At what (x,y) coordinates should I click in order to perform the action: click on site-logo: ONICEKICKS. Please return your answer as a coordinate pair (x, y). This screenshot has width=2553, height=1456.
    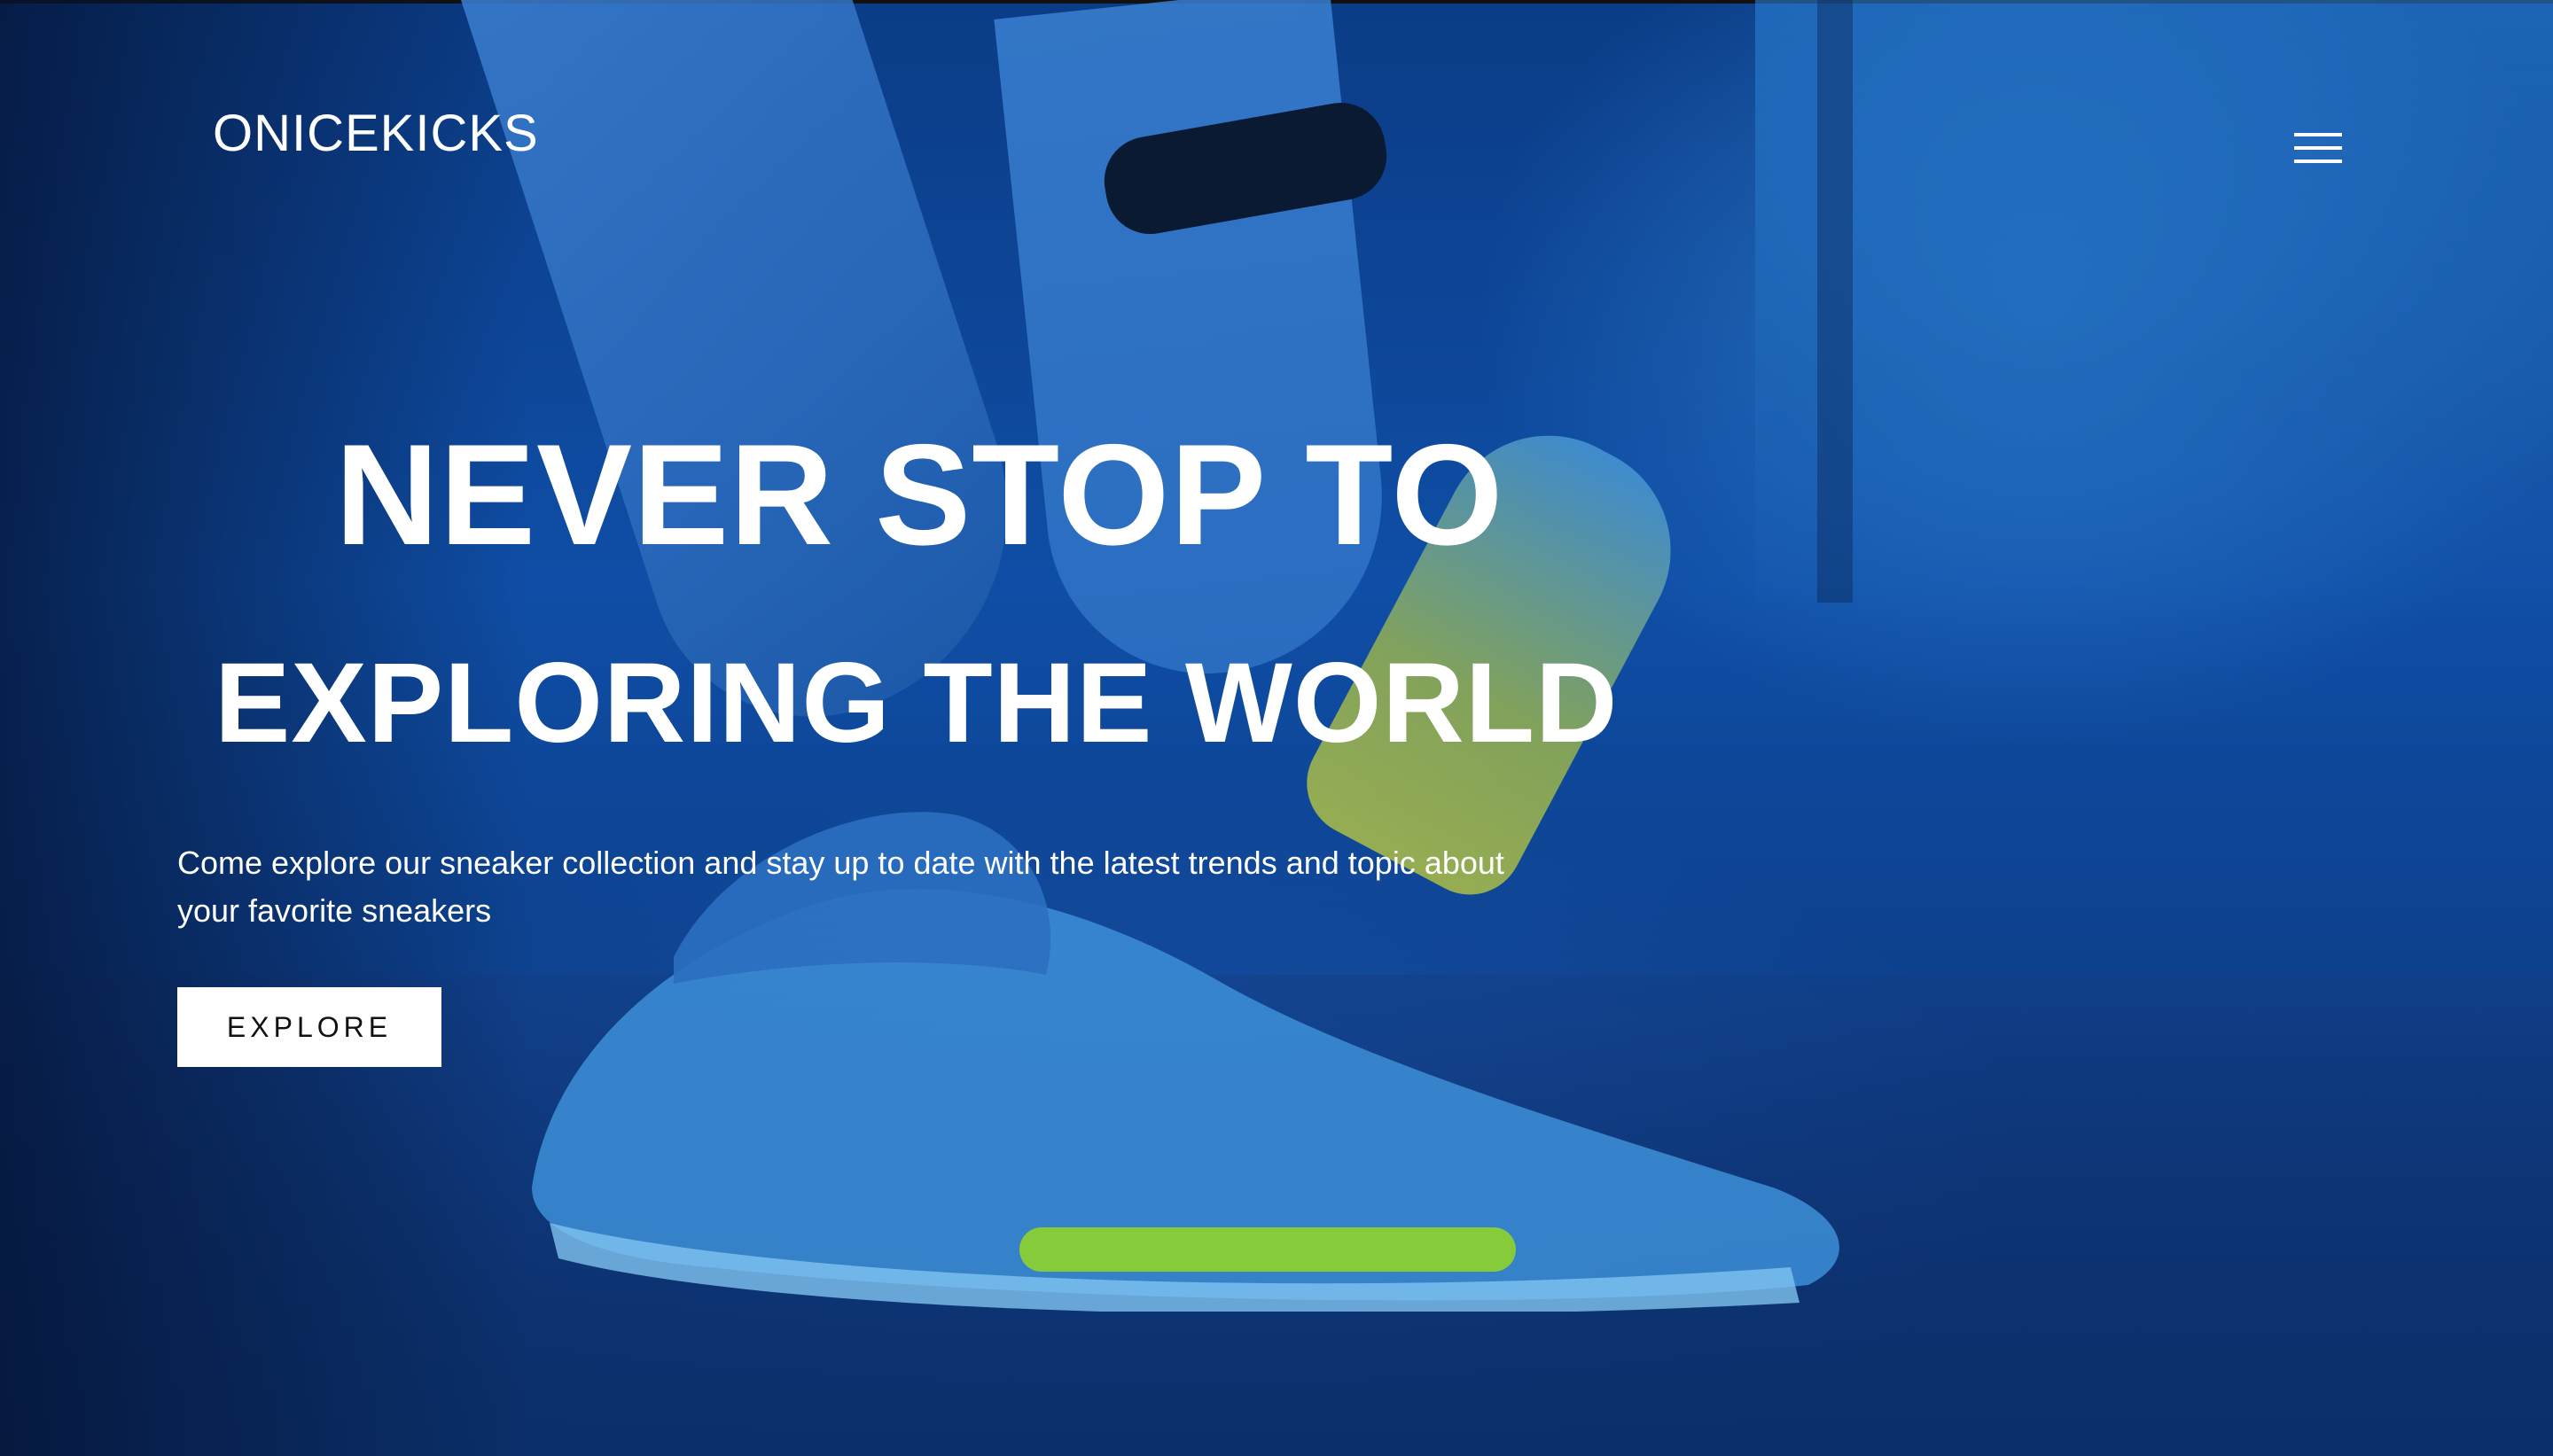
    Looking at the image, I should click on (376, 134).